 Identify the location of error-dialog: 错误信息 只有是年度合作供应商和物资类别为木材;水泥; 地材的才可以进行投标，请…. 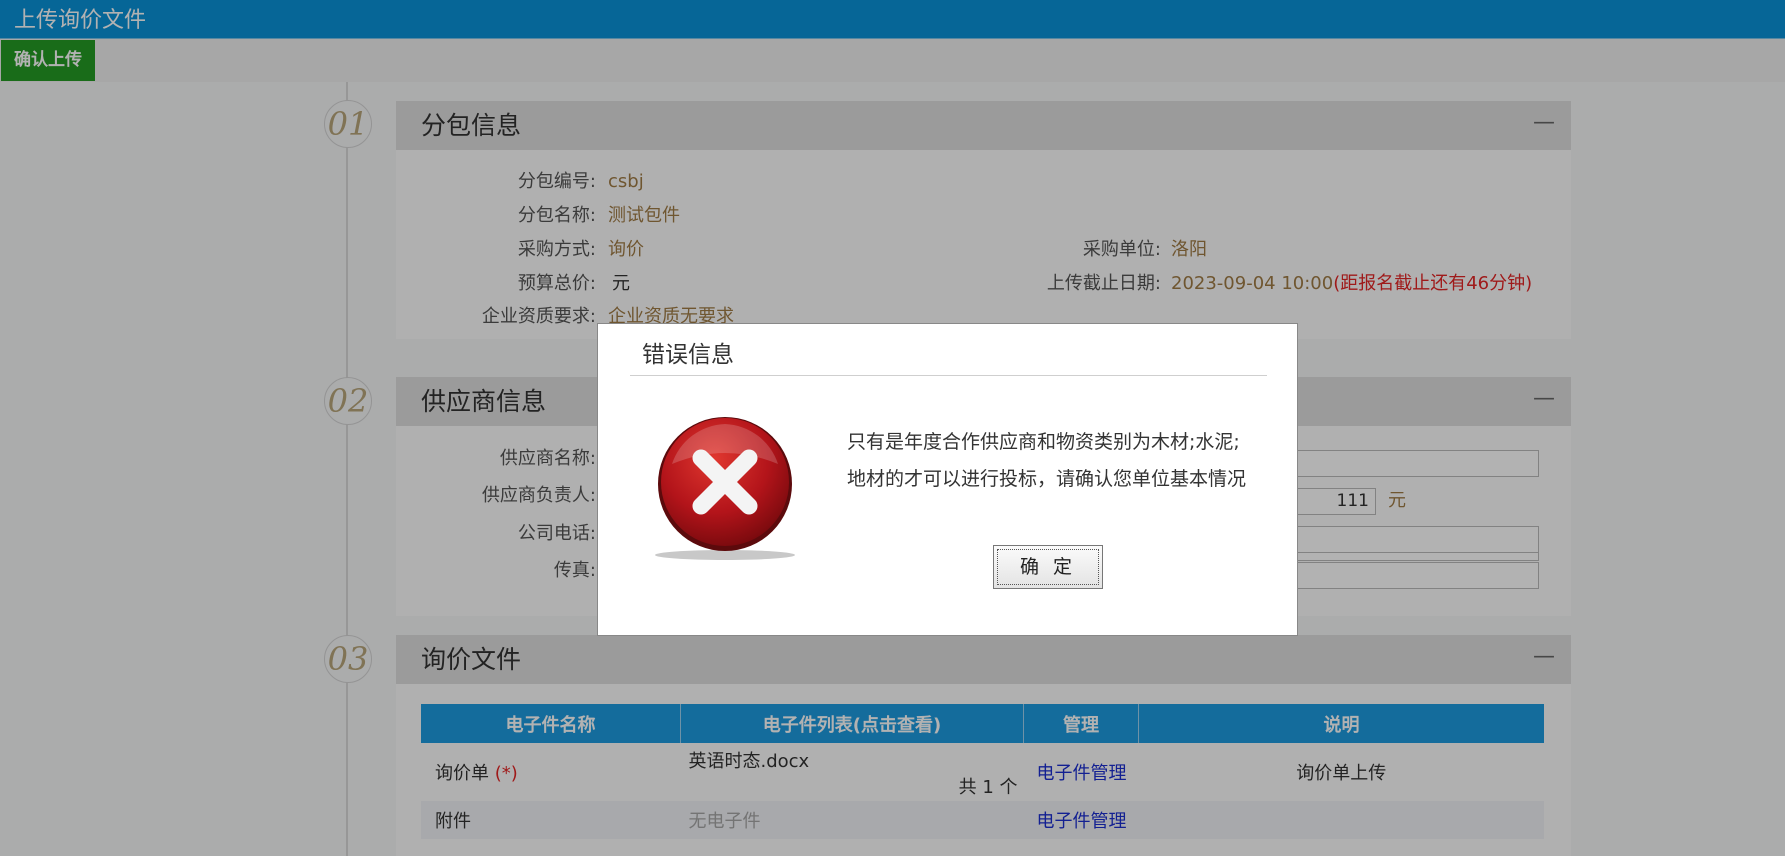
(947, 479).